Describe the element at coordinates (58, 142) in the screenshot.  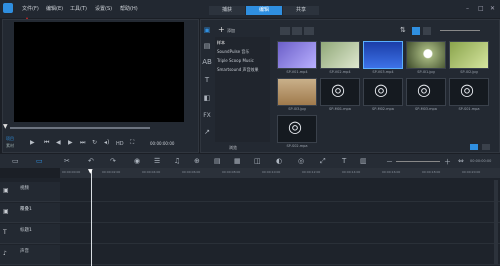
I see `prev-frame-icon: ◀` at that location.